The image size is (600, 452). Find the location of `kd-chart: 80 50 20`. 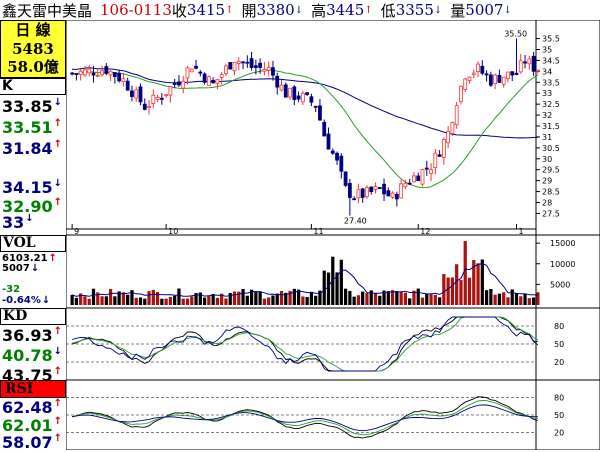

kd-chart: 80 50 20 is located at coordinates (333, 344).